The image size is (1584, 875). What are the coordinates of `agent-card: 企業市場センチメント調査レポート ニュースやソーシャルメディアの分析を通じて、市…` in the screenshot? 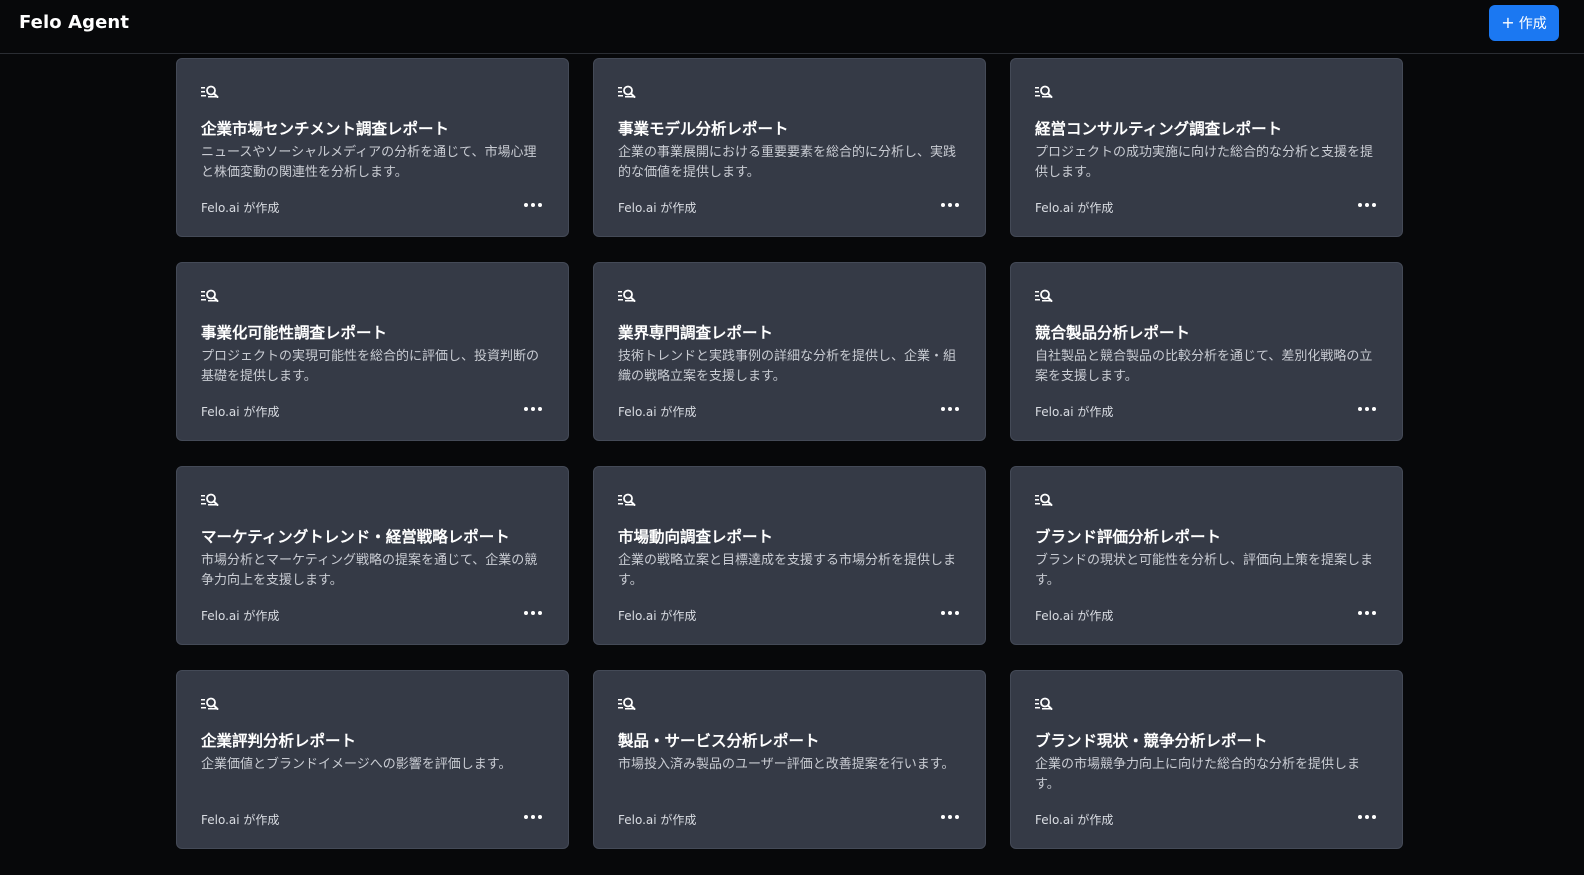 It's located at (372, 147).